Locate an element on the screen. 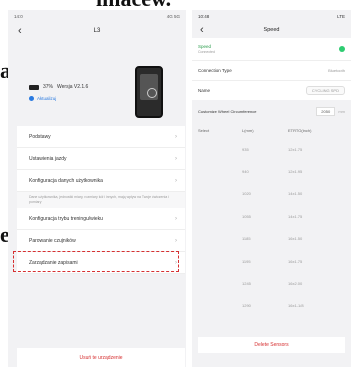  cell-etrto: 16x1.75 is located at coordinates (295, 261).